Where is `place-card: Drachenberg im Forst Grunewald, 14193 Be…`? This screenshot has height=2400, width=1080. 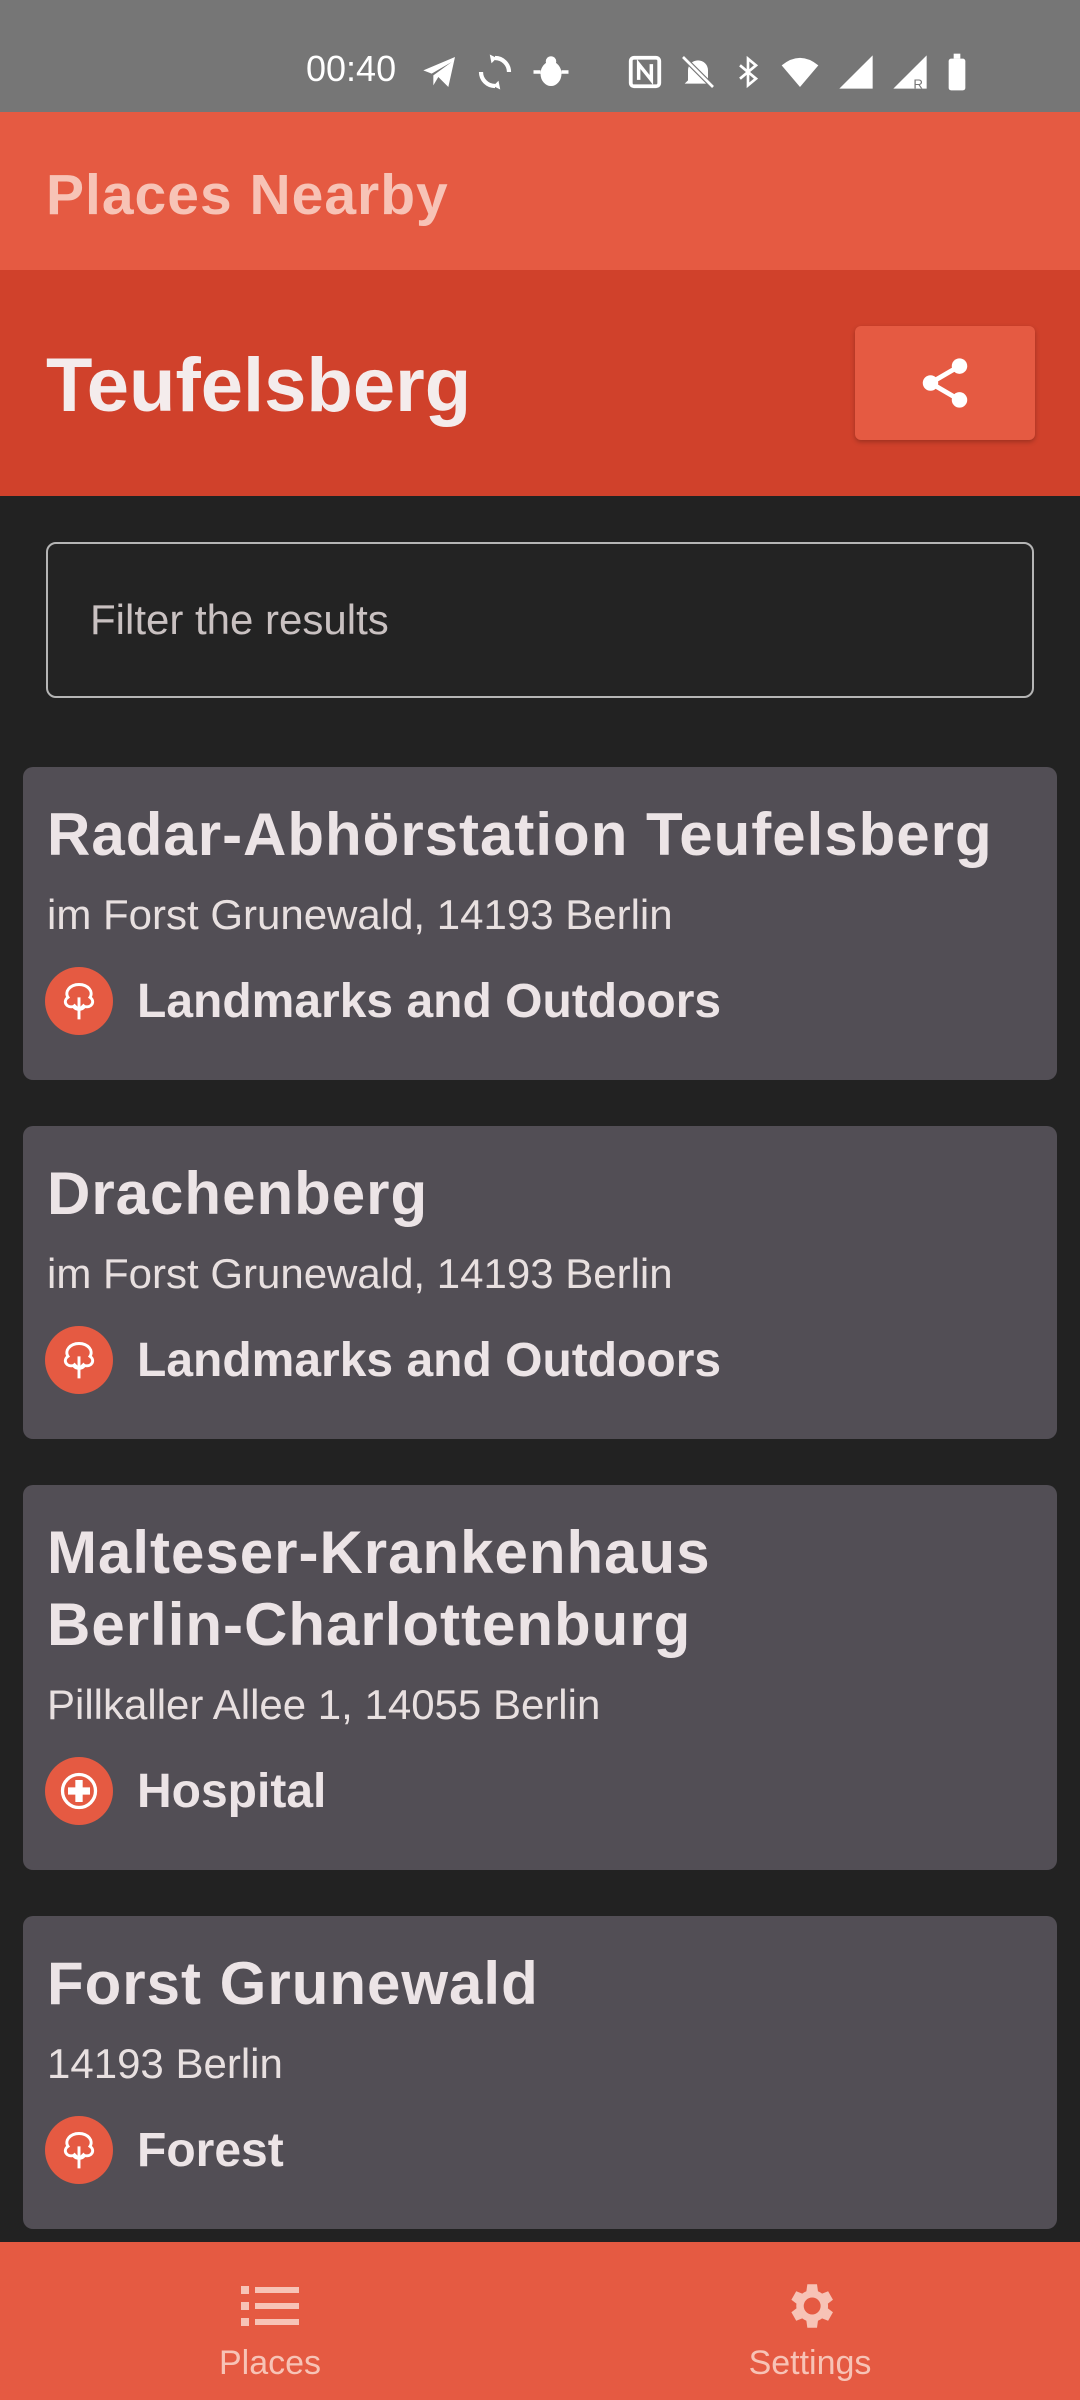
place-card: Drachenberg im Forst Grunewald, 14193 Be… is located at coordinates (540, 1282).